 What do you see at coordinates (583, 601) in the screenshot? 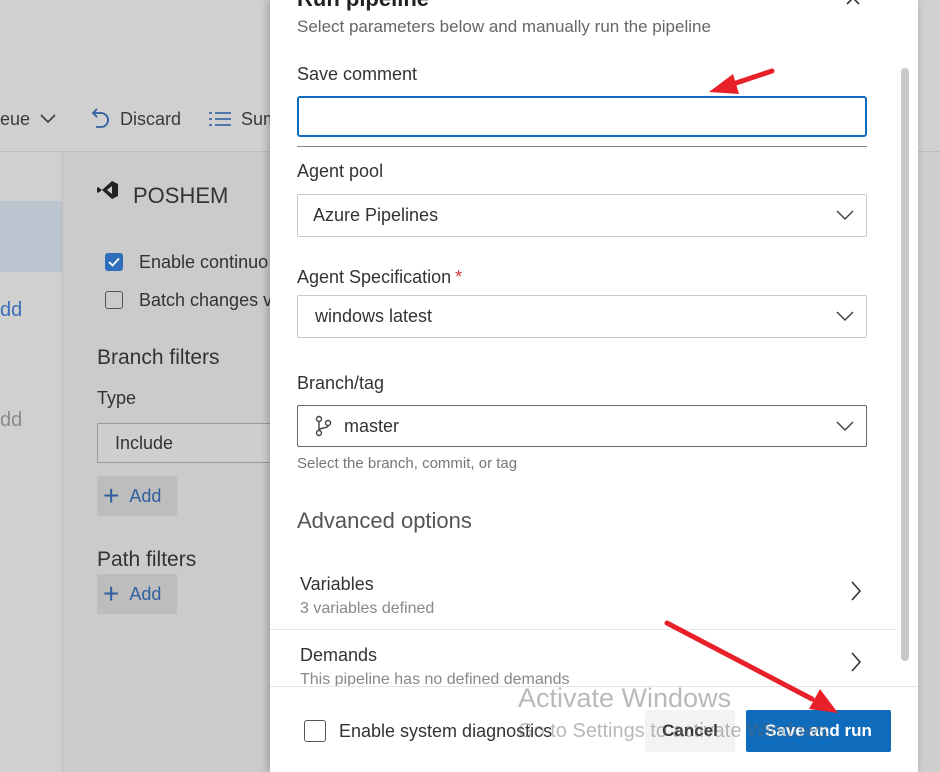
I see `variables-row: Variables 3 variables defined` at bounding box center [583, 601].